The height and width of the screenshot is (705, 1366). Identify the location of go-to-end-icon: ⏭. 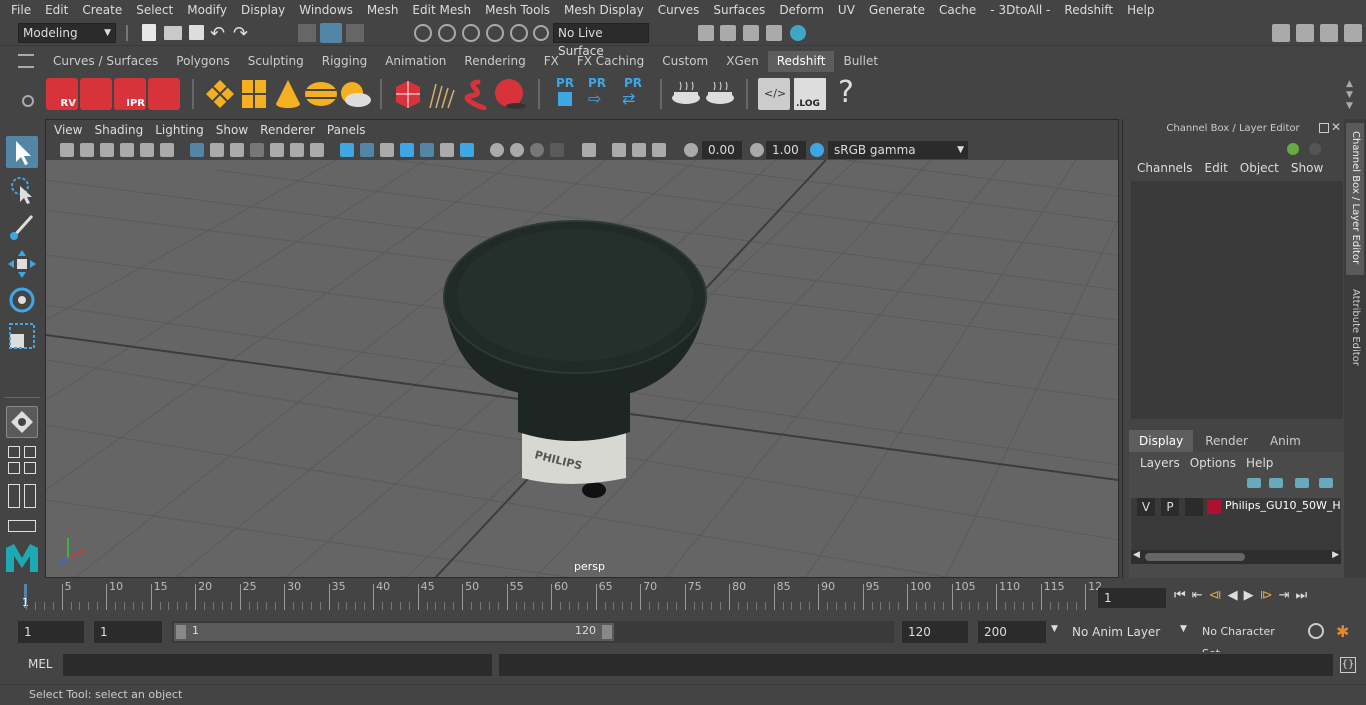
(1302, 595).